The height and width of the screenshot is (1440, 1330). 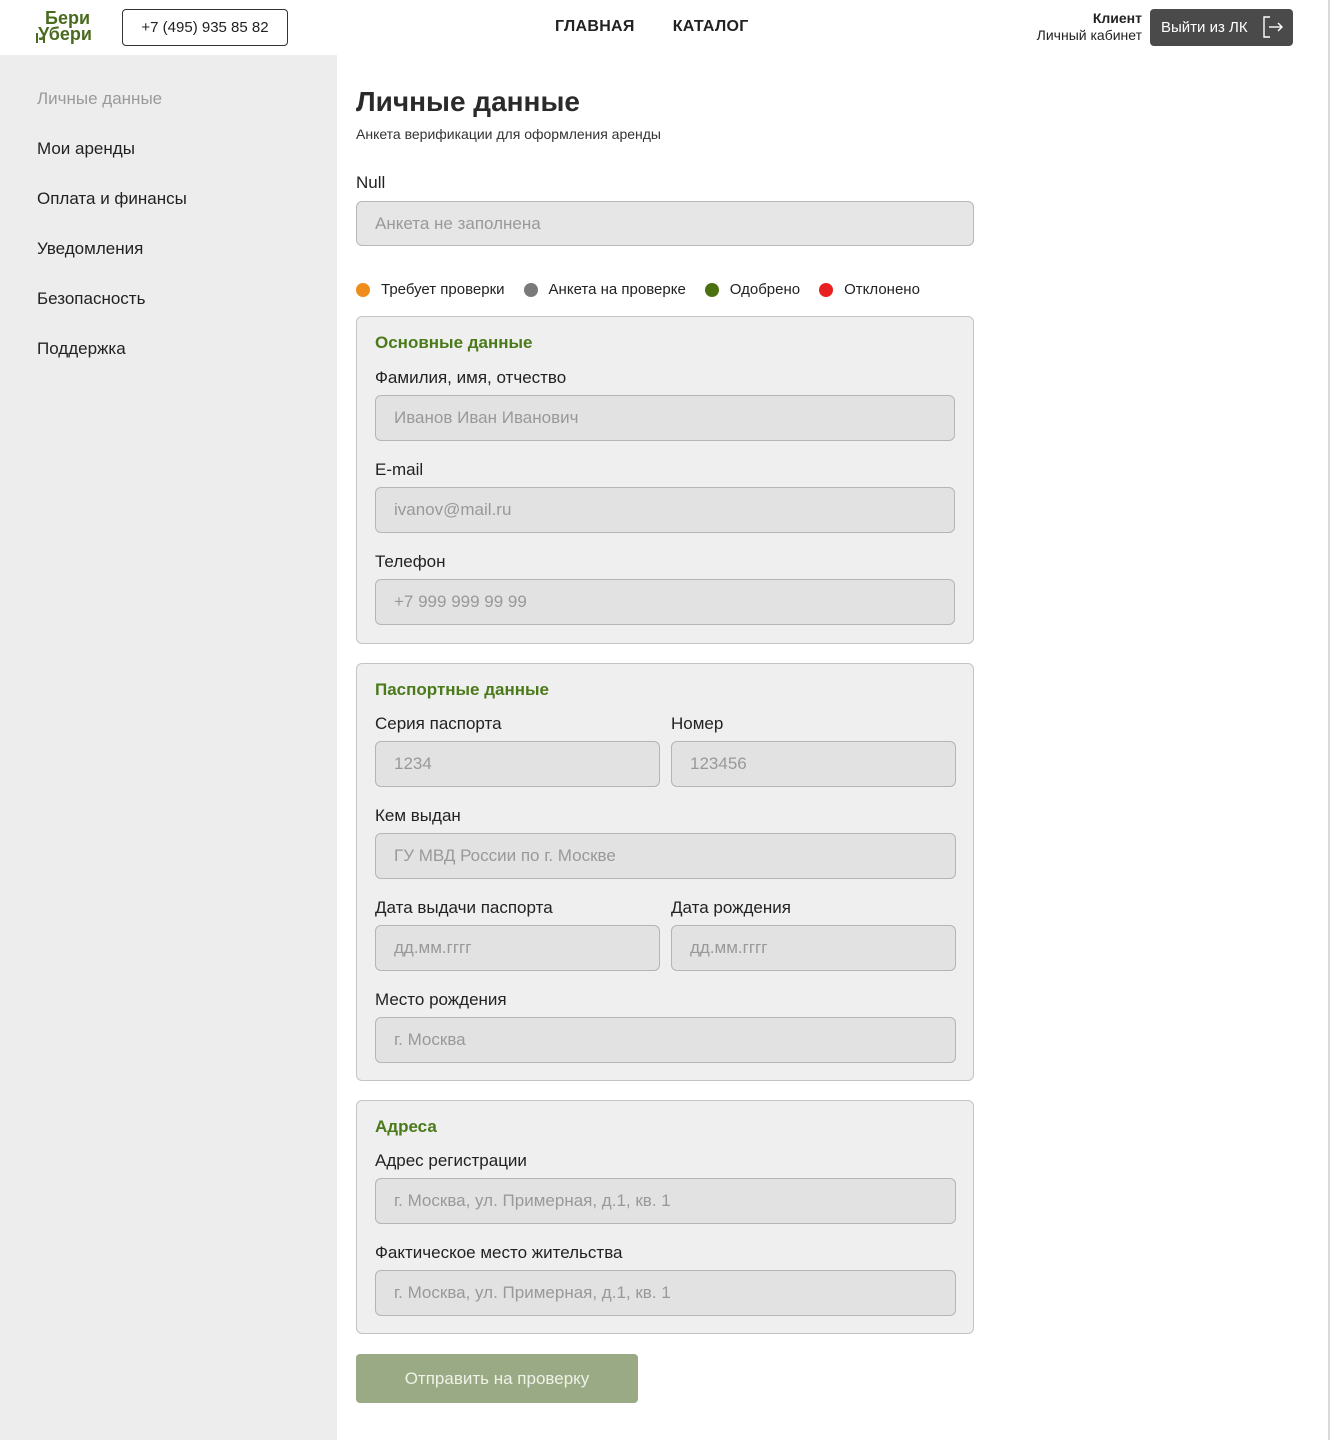 What do you see at coordinates (765, 289) in the screenshot?
I see `legend-label: Одобрено` at bounding box center [765, 289].